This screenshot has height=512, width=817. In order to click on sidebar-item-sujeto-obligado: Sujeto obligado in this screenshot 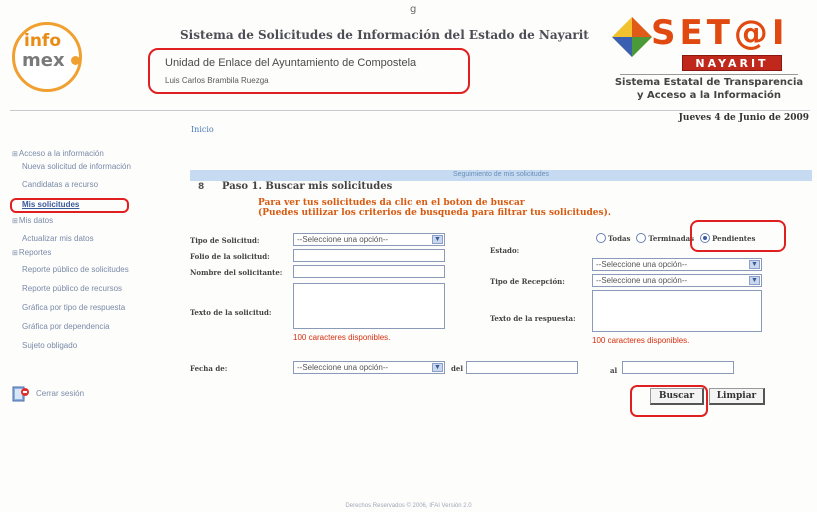, I will do `click(49, 345)`.